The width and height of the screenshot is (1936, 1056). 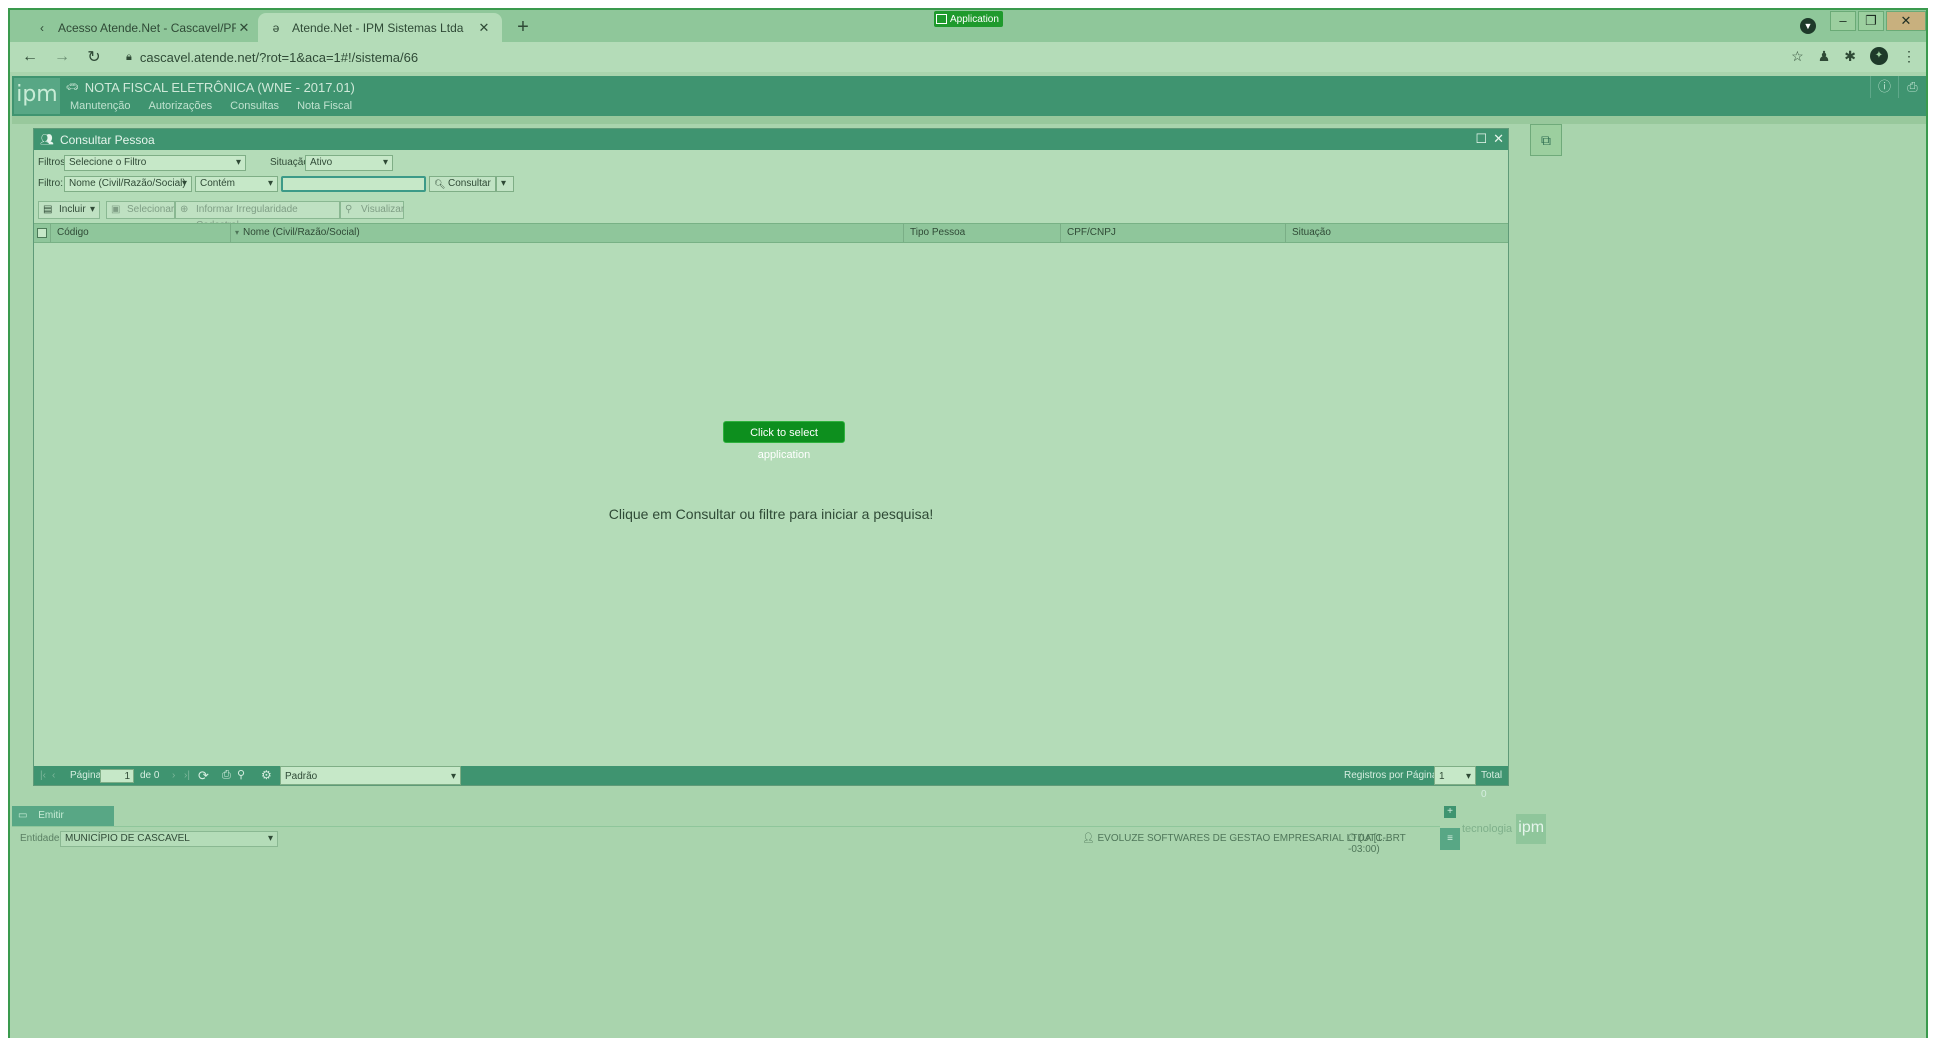 I want to click on profile-icon: ▼, so click(x=1808, y=26).